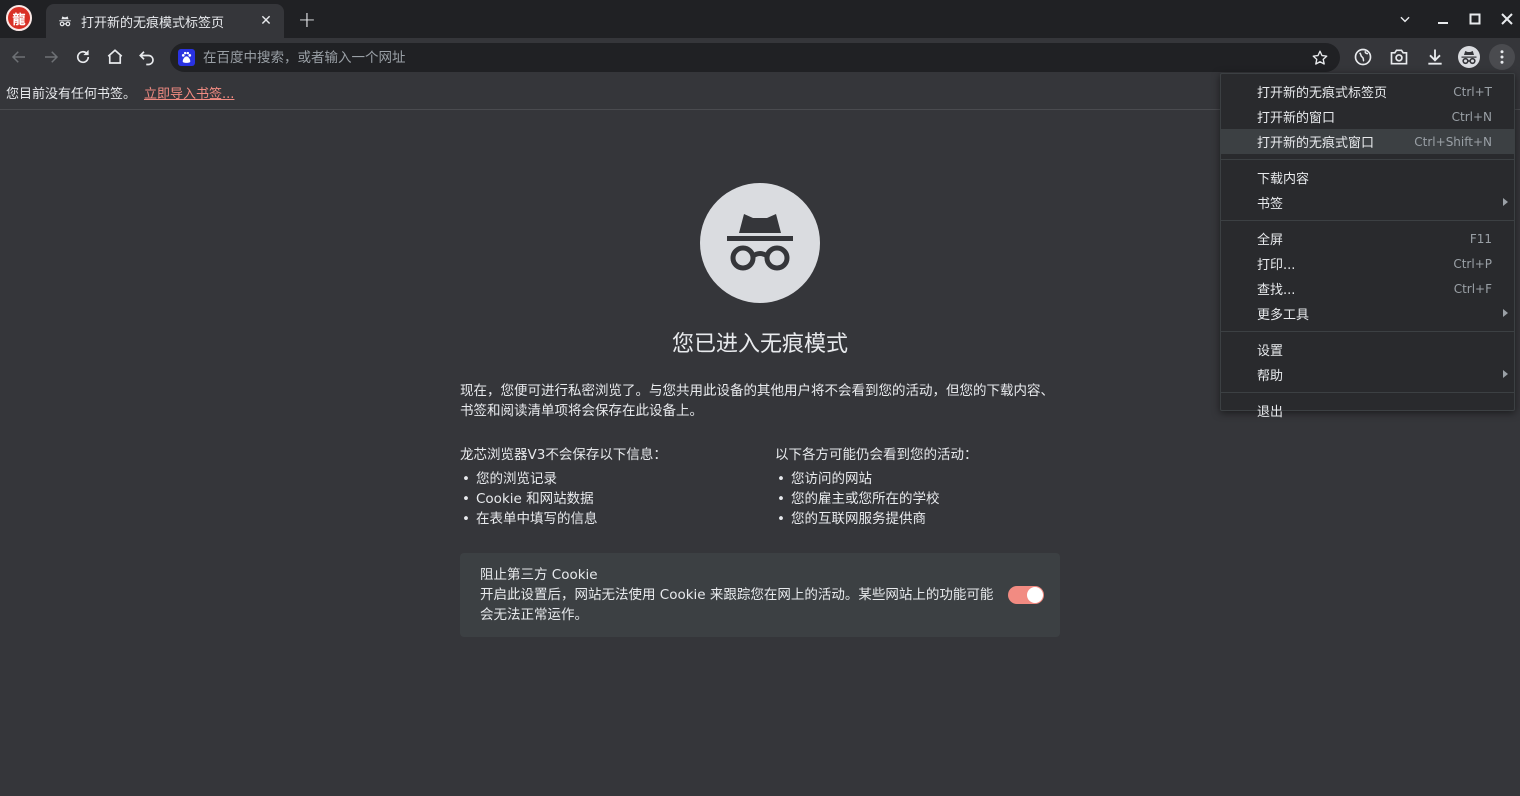 The height and width of the screenshot is (796, 1520). Describe the element at coordinates (1296, 118) in the screenshot. I see `menu-item-label: 打开新的窗口` at that location.